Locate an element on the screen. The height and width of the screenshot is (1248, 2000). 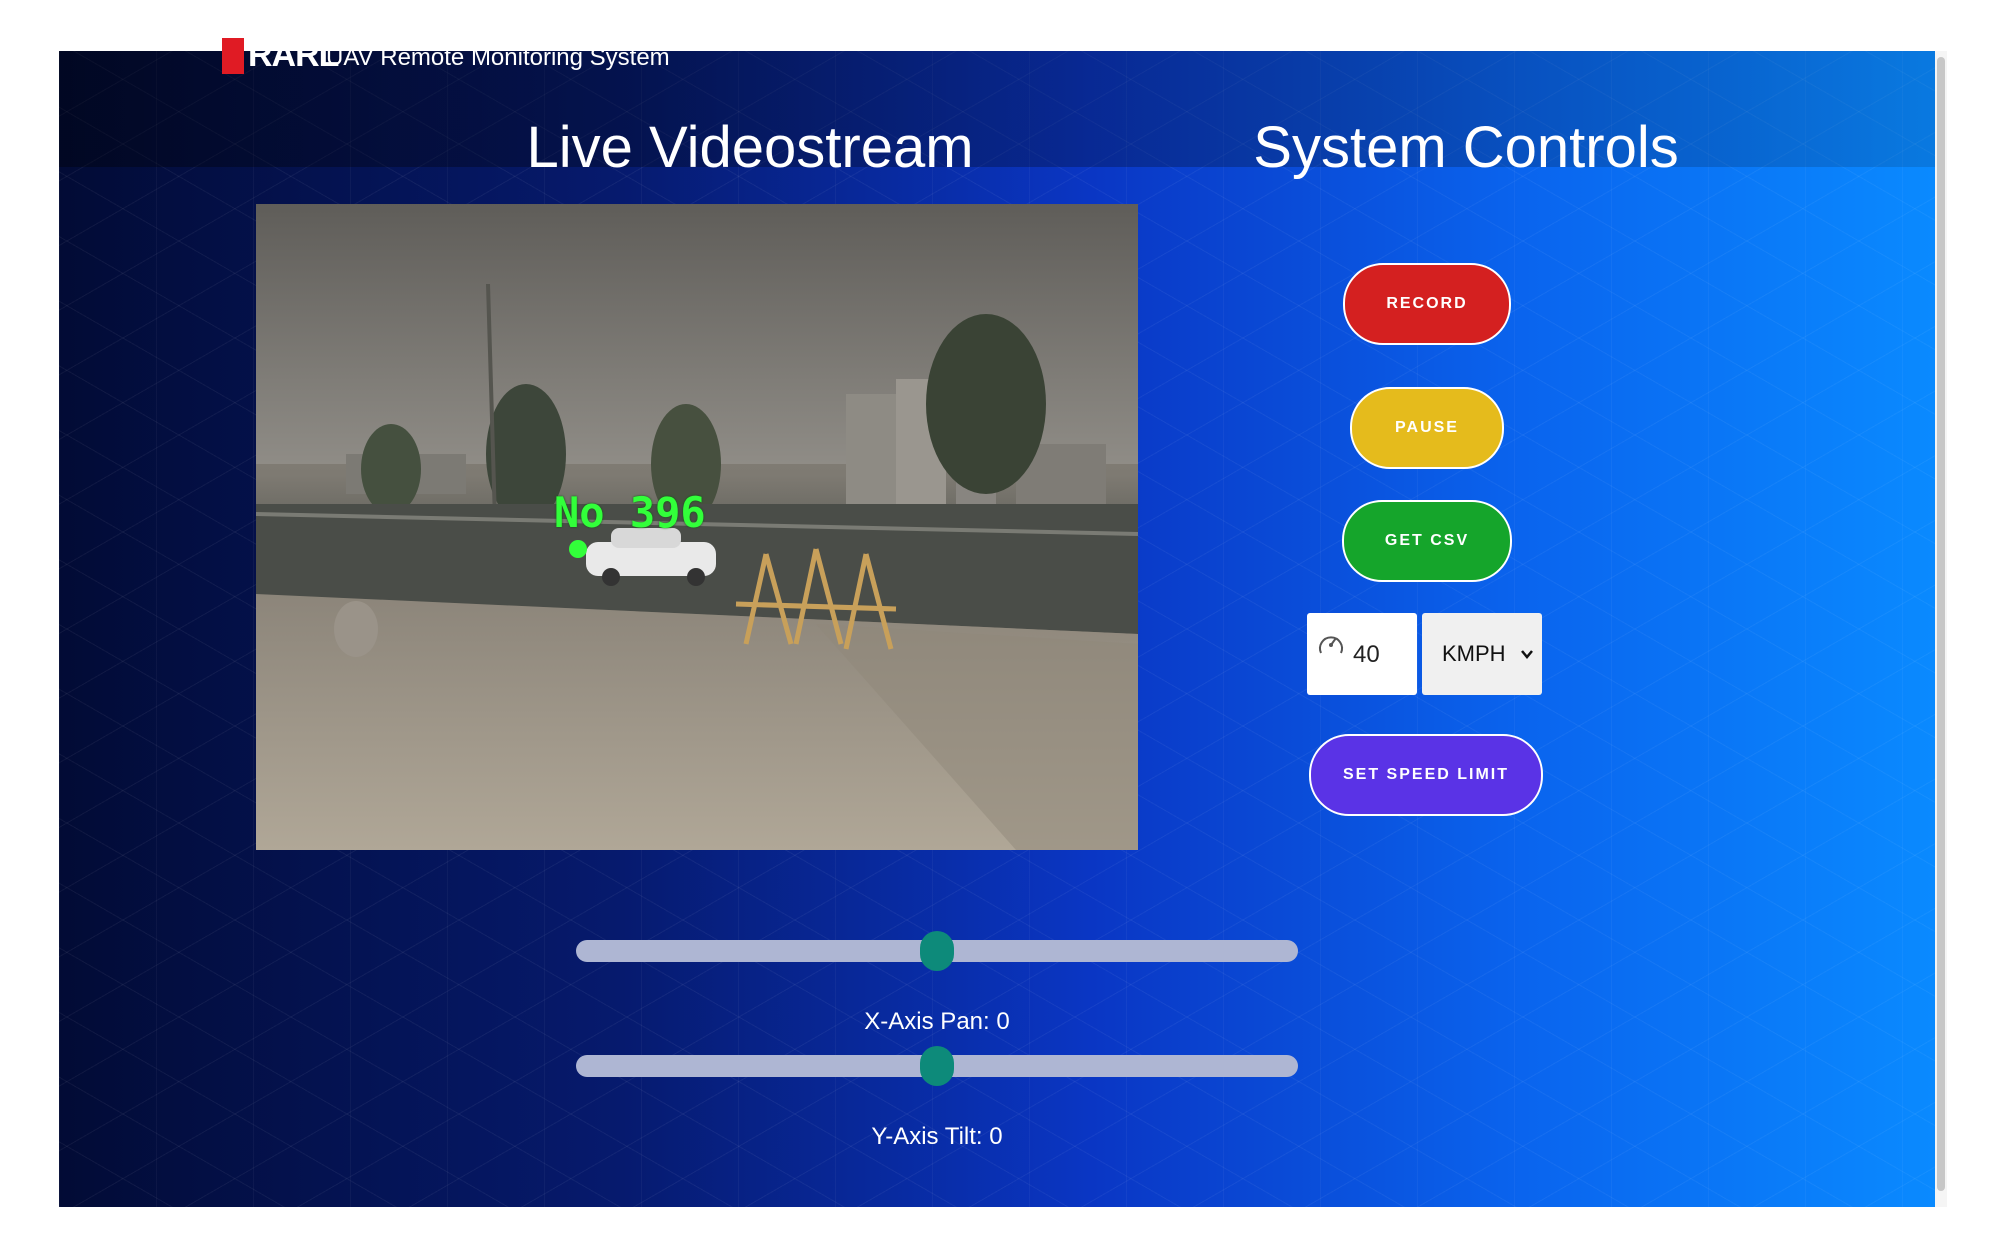
speedometer-icon is located at coordinates (1331, 645).